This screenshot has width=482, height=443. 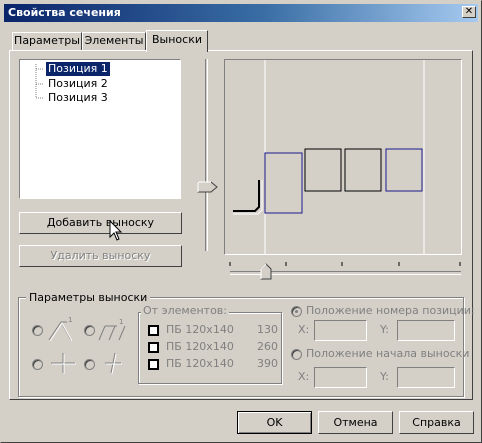 I want to click on title-bar: Свойства сечения ✕, so click(x=241, y=13).